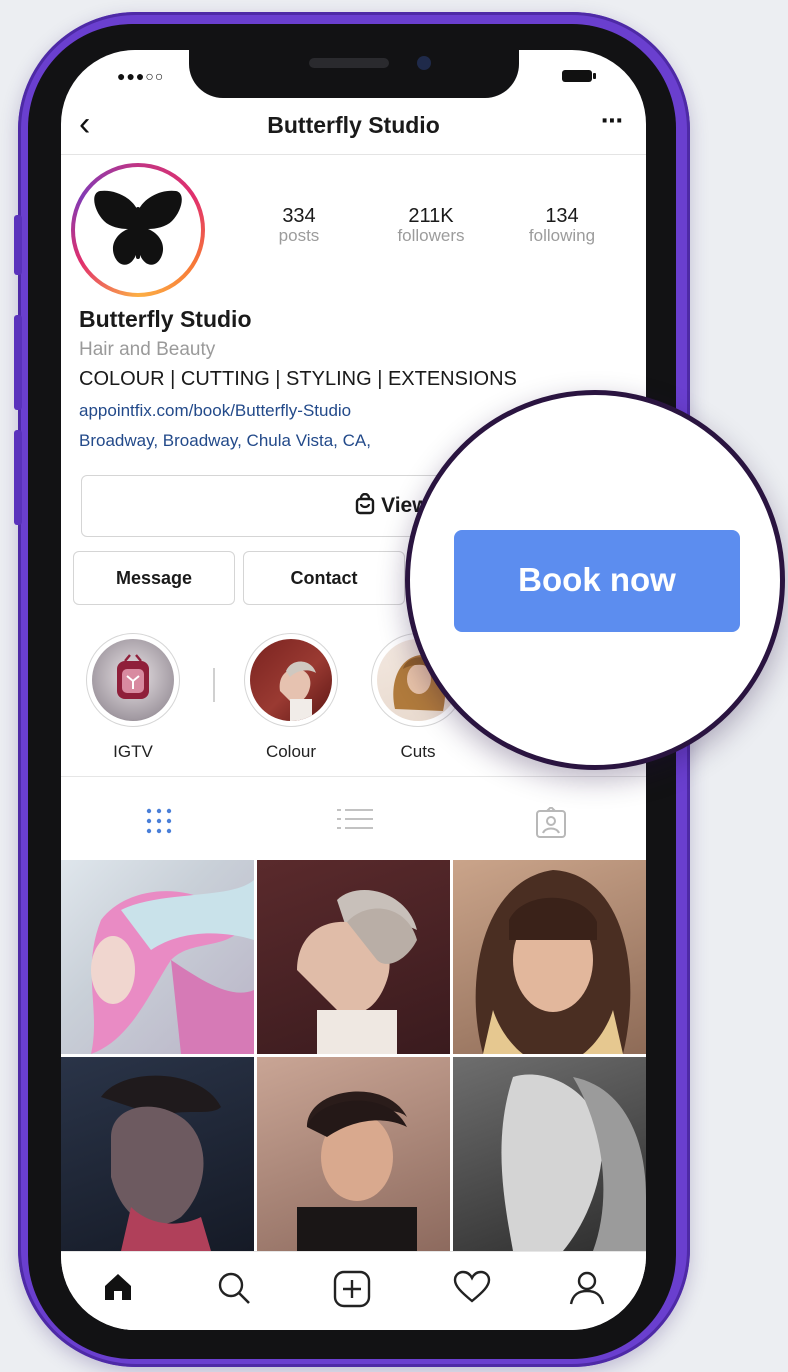 This screenshot has height=1372, width=788. Describe the element at coordinates (472, 1289) in the screenshot. I see `heart-icon` at that location.